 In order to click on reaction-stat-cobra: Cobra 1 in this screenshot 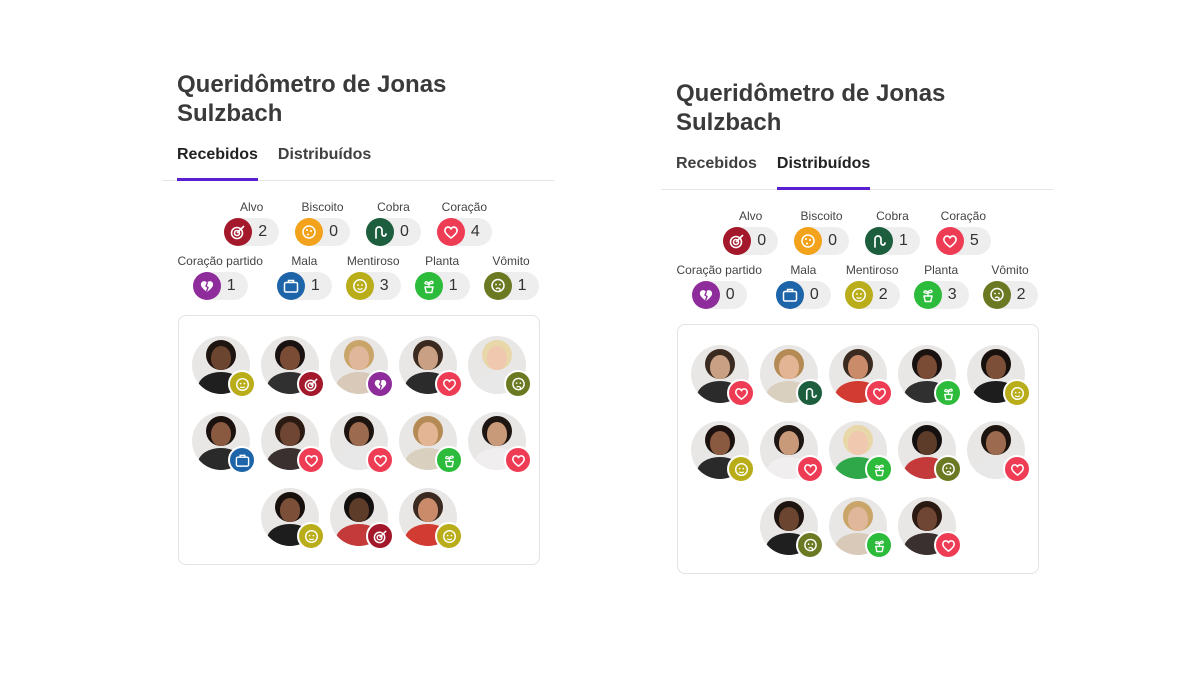, I will do `click(892, 232)`.